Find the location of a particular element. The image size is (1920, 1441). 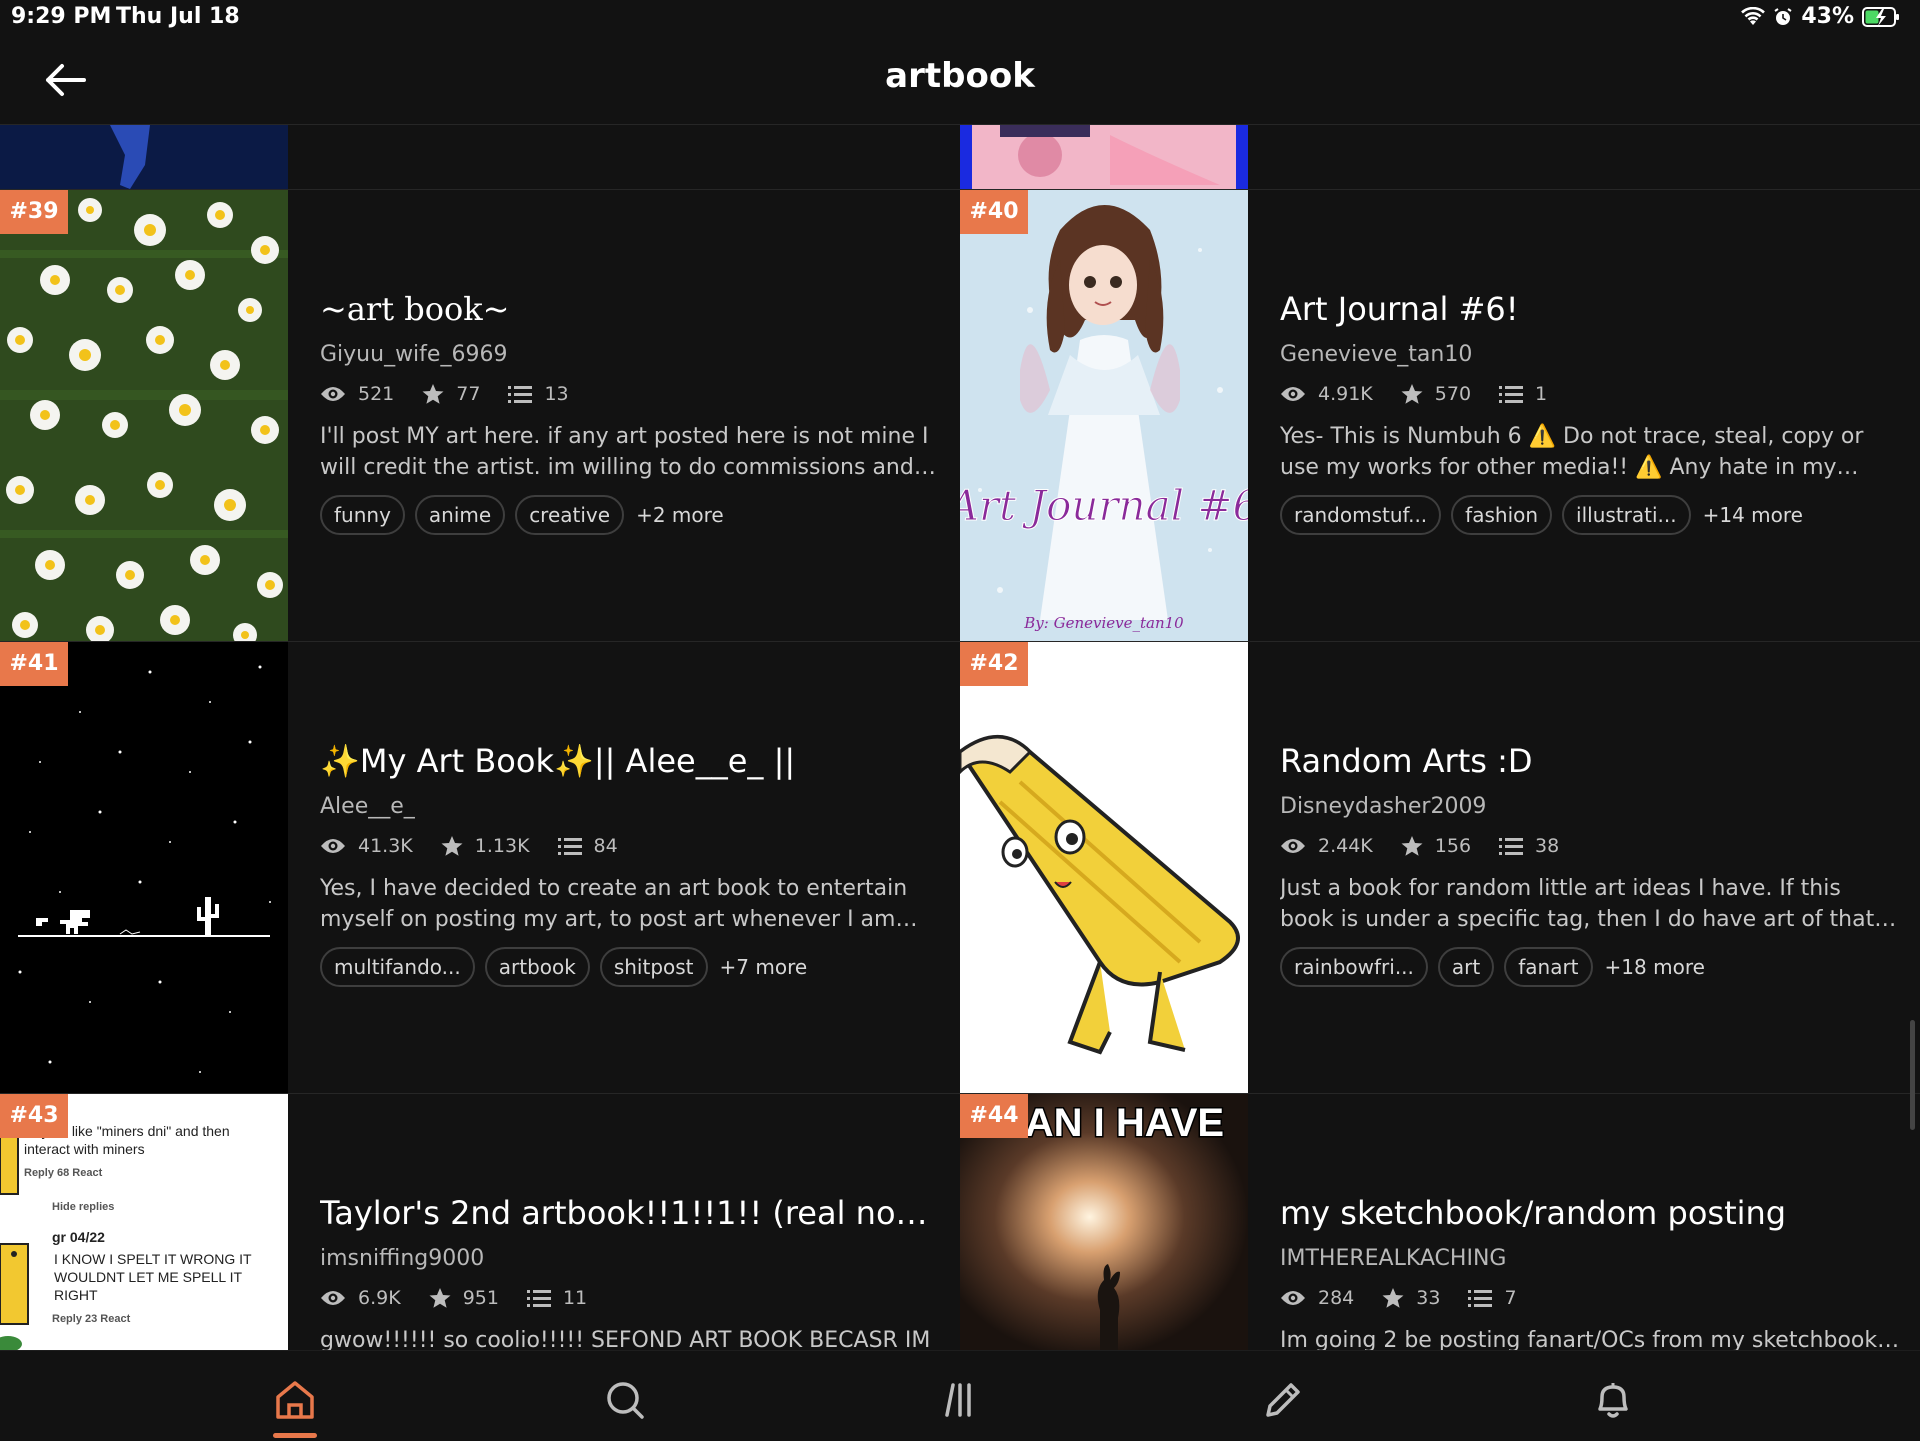

book-title: ✨My Art Book✨|| Alee__e_ || is located at coordinates (630, 761).